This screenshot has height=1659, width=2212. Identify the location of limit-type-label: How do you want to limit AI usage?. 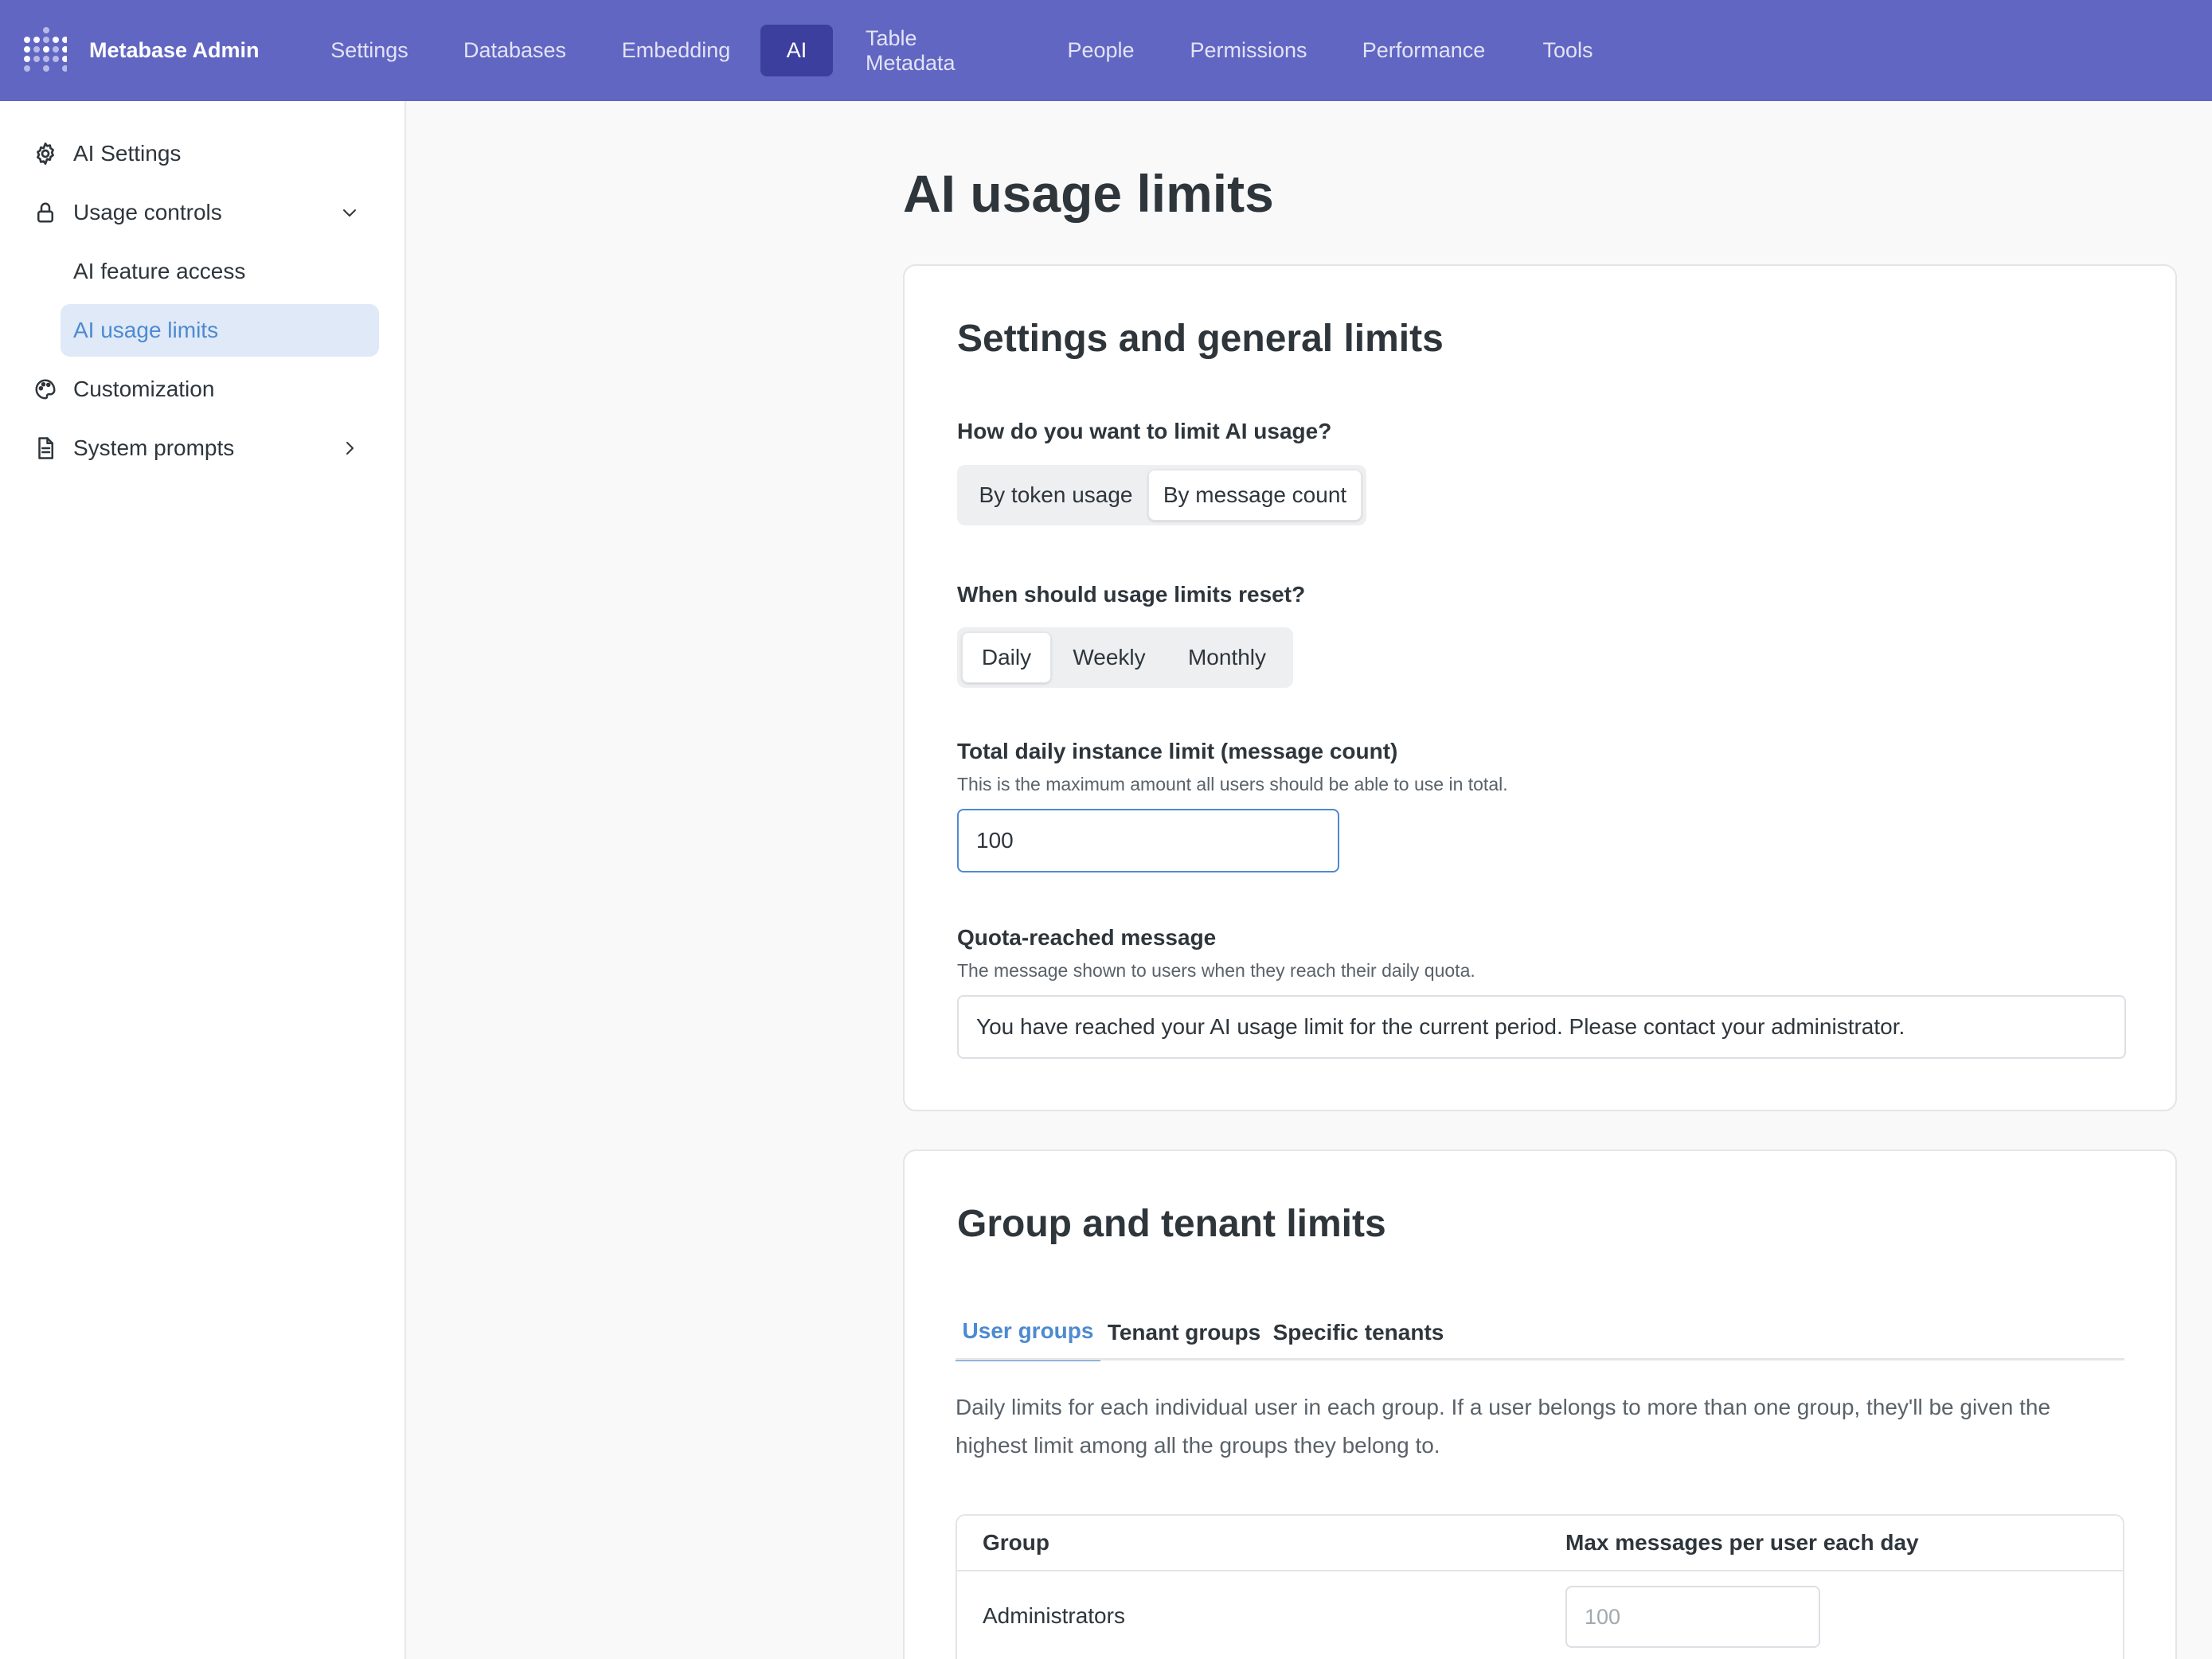
(1144, 431).